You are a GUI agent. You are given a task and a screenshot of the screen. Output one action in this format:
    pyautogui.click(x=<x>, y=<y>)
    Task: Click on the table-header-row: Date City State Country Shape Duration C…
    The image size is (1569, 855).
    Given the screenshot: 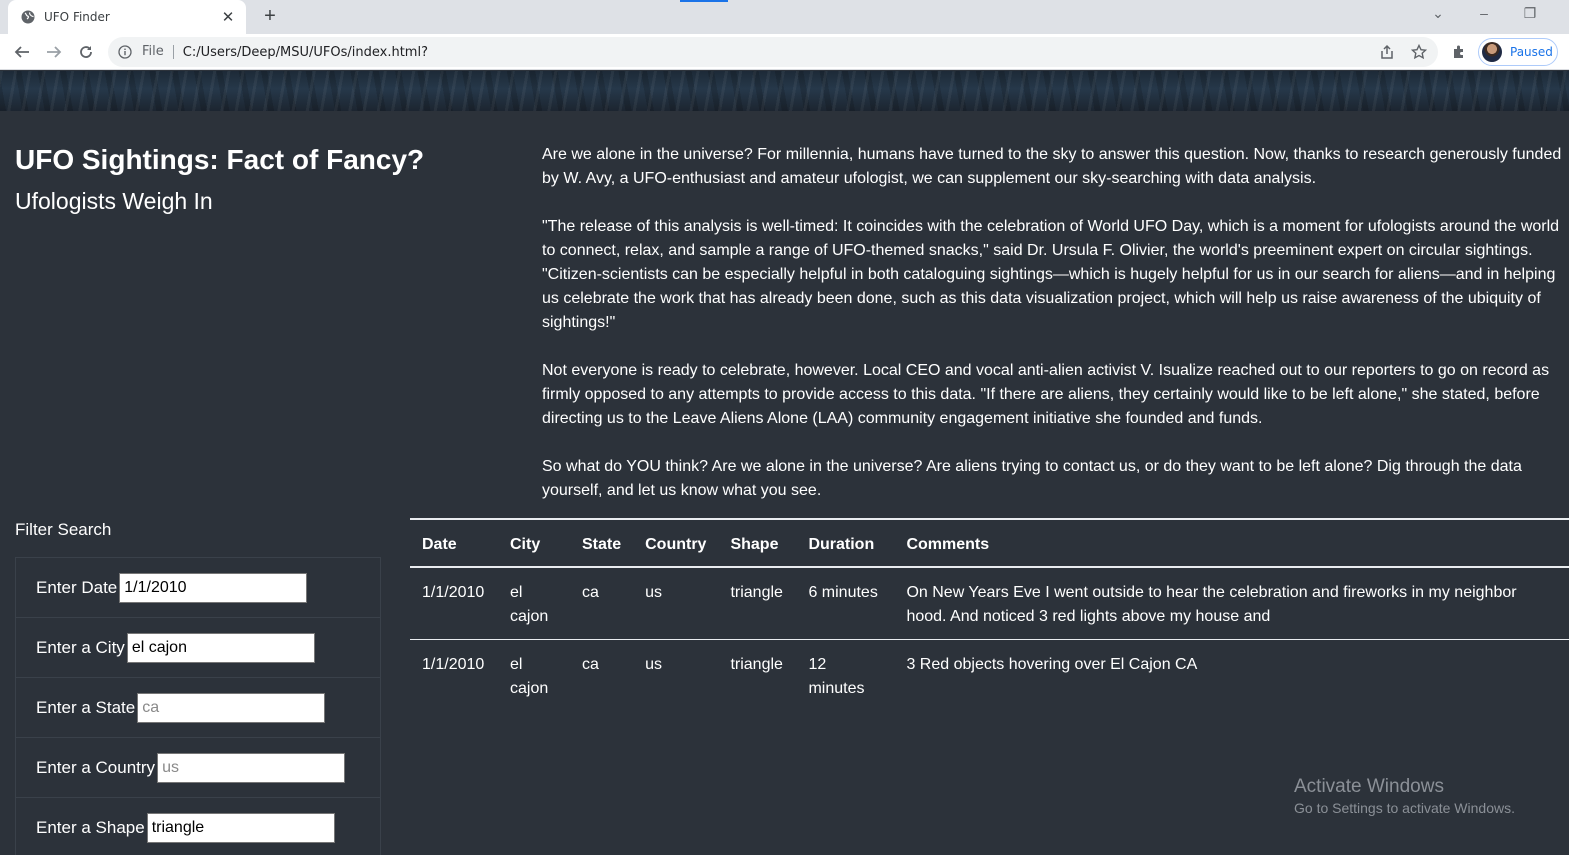 What is the action you would take?
    pyautogui.click(x=989, y=543)
    